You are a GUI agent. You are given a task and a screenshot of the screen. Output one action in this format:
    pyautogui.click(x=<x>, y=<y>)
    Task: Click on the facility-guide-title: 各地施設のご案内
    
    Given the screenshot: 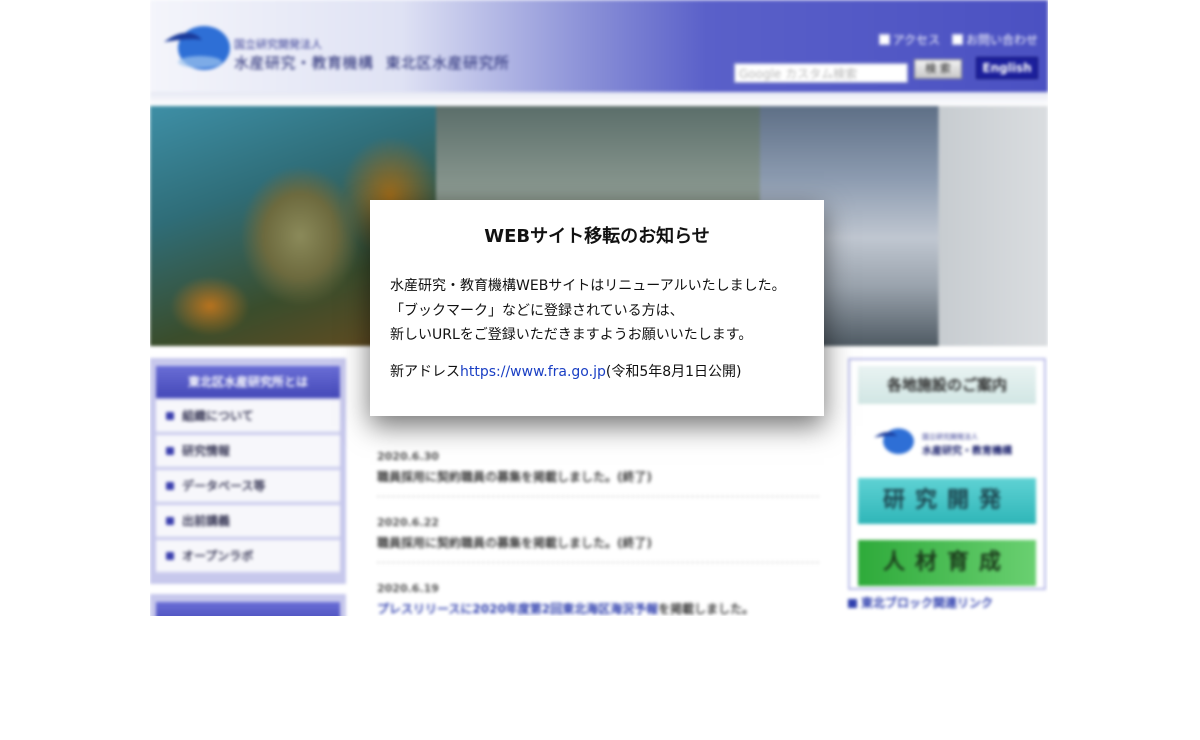 What is the action you would take?
    pyautogui.click(x=947, y=385)
    